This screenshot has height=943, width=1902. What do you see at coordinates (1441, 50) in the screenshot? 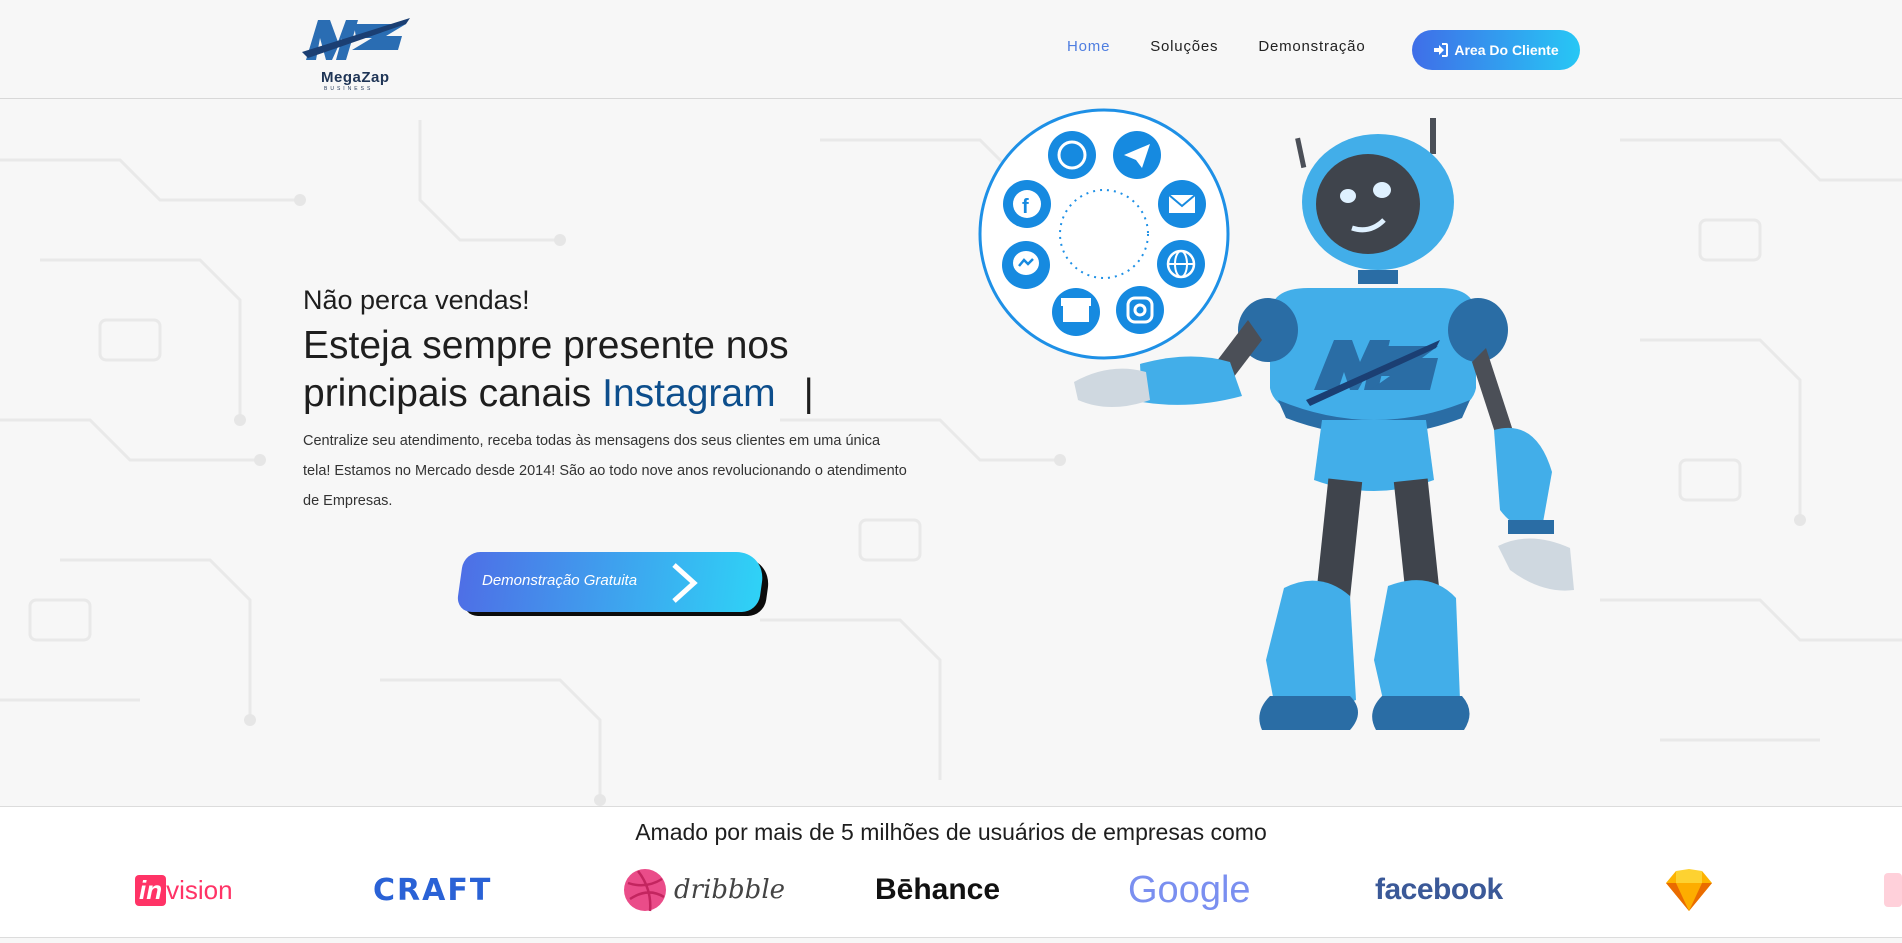
I see `sign-in-icon` at bounding box center [1441, 50].